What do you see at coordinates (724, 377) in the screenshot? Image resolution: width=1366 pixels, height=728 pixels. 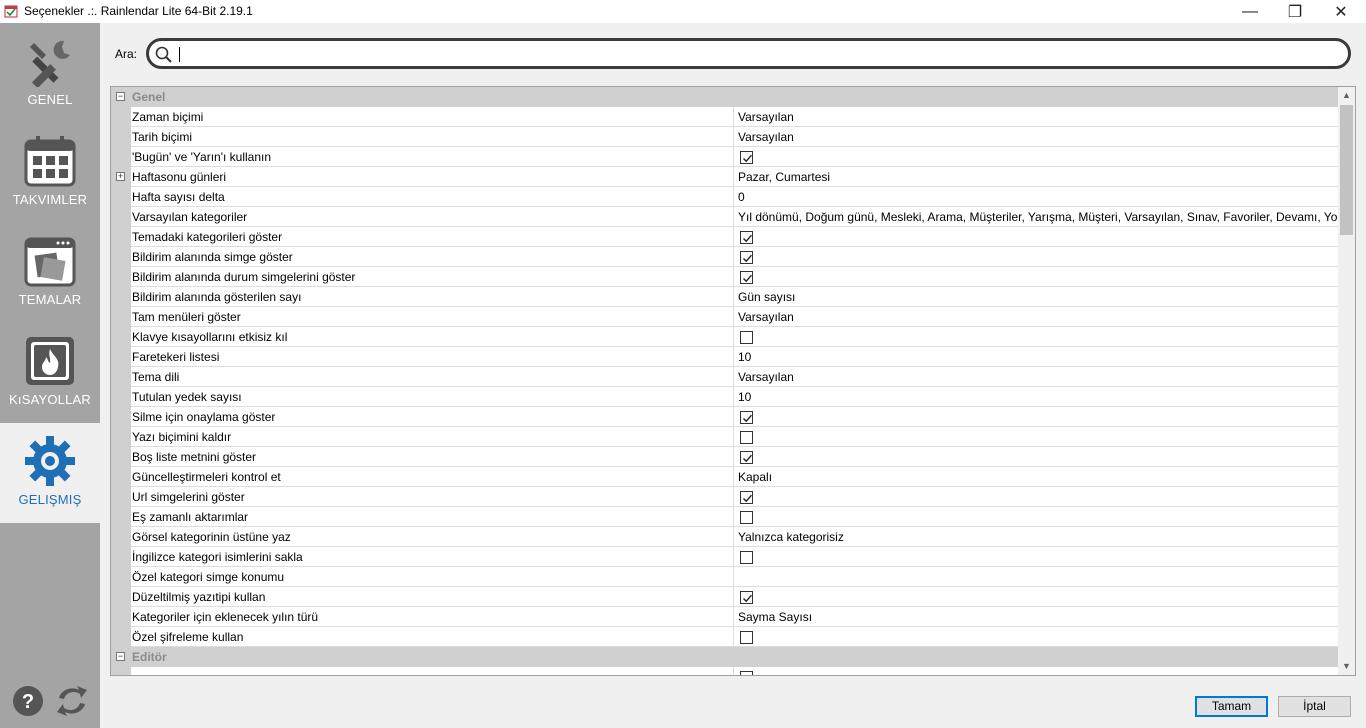 I see `property-row: Tema dili Varsayılan` at bounding box center [724, 377].